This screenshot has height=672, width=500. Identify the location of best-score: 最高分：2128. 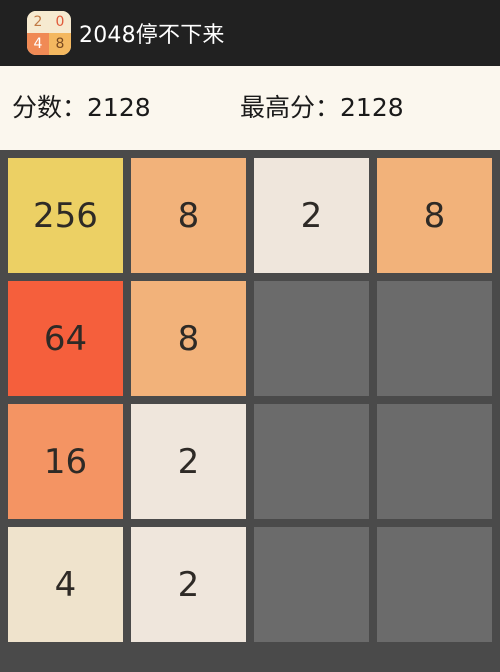
(322, 106).